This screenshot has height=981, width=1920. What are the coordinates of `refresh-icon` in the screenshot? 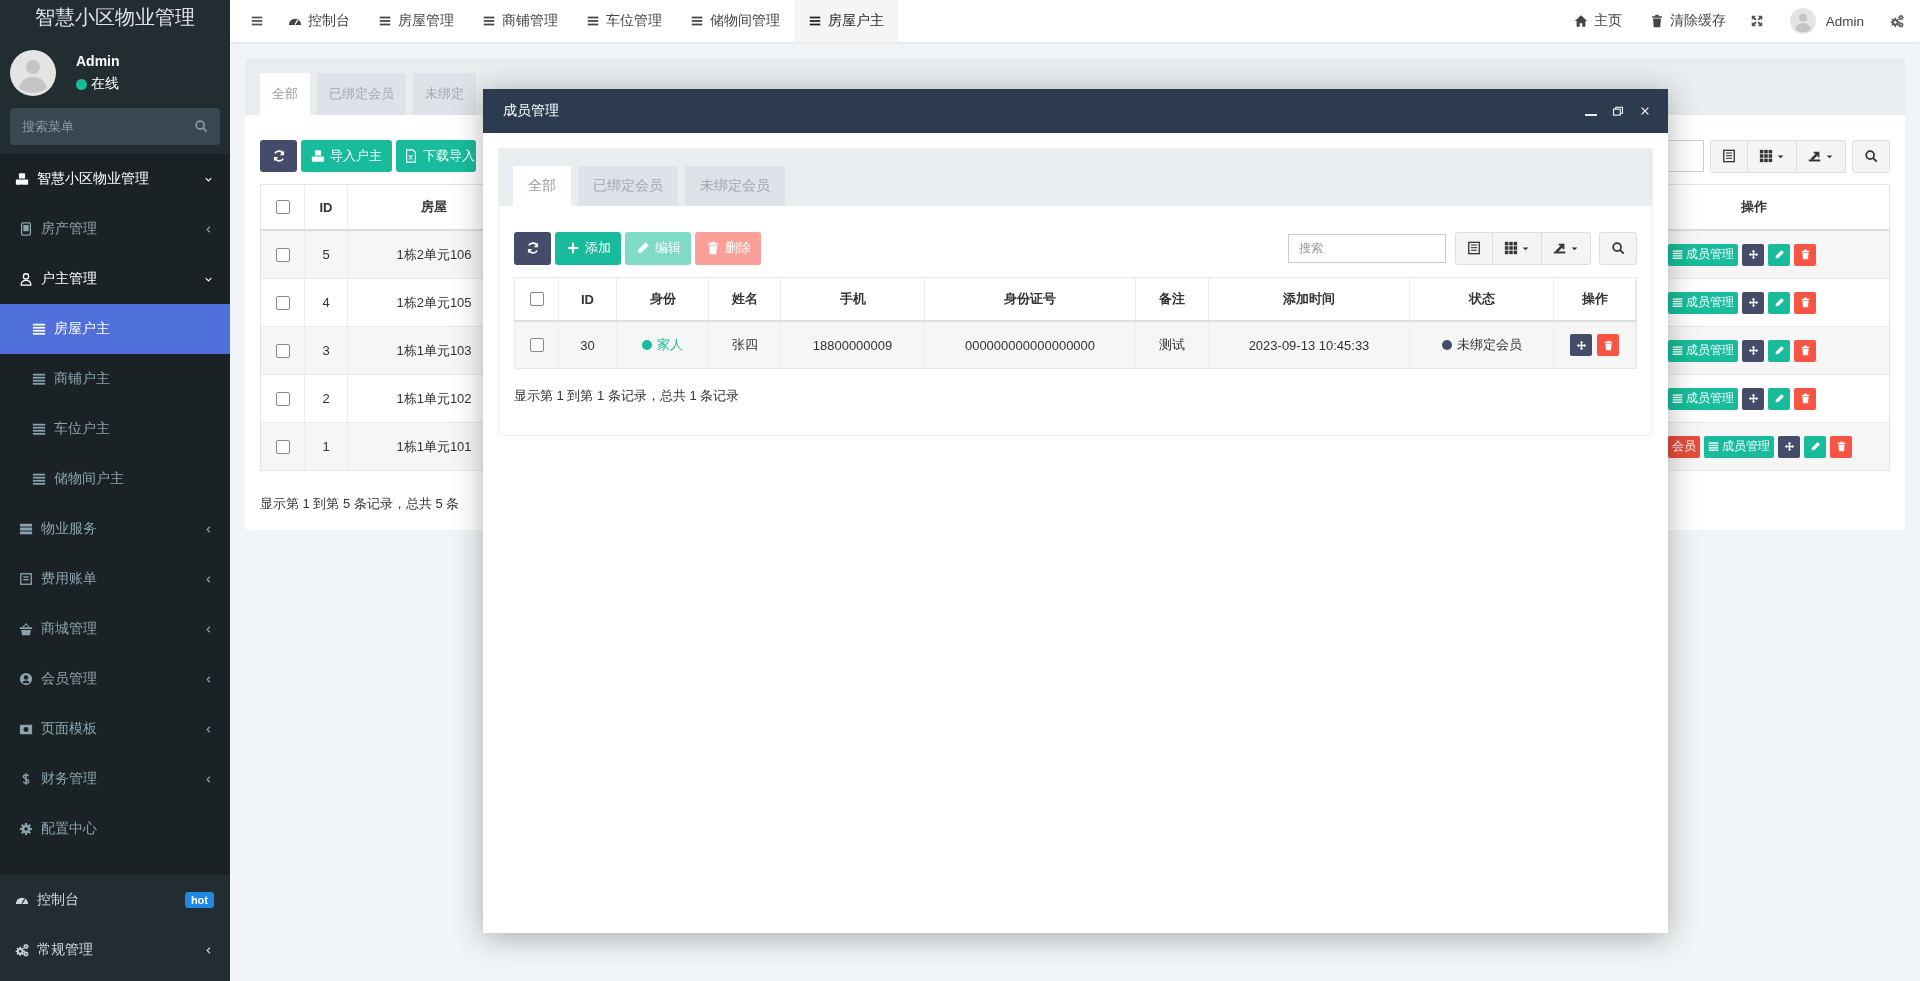 It's located at (278, 156).